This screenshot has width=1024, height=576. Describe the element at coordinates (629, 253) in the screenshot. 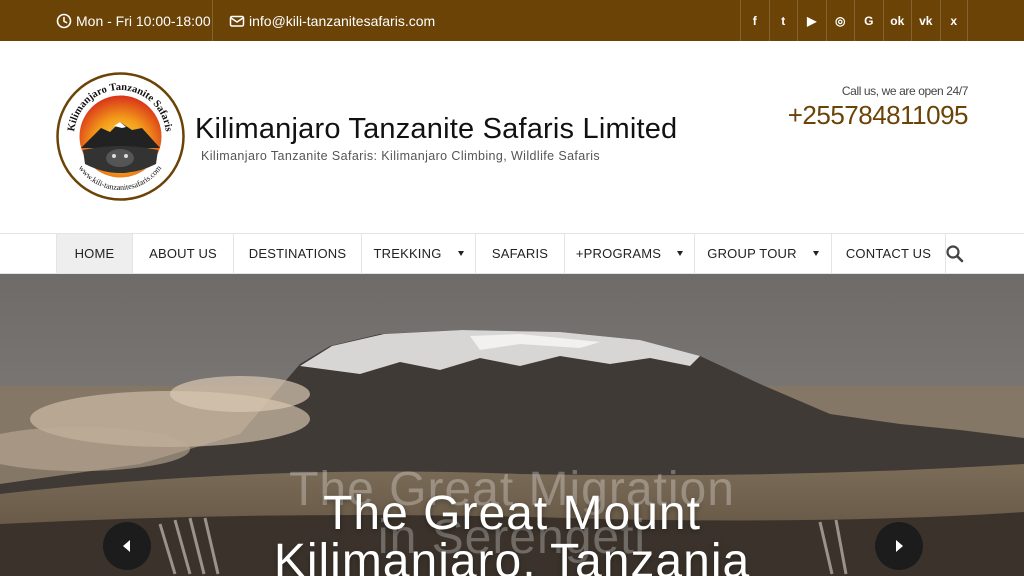

I see `nav-item-programs: +PROGRAMS` at that location.